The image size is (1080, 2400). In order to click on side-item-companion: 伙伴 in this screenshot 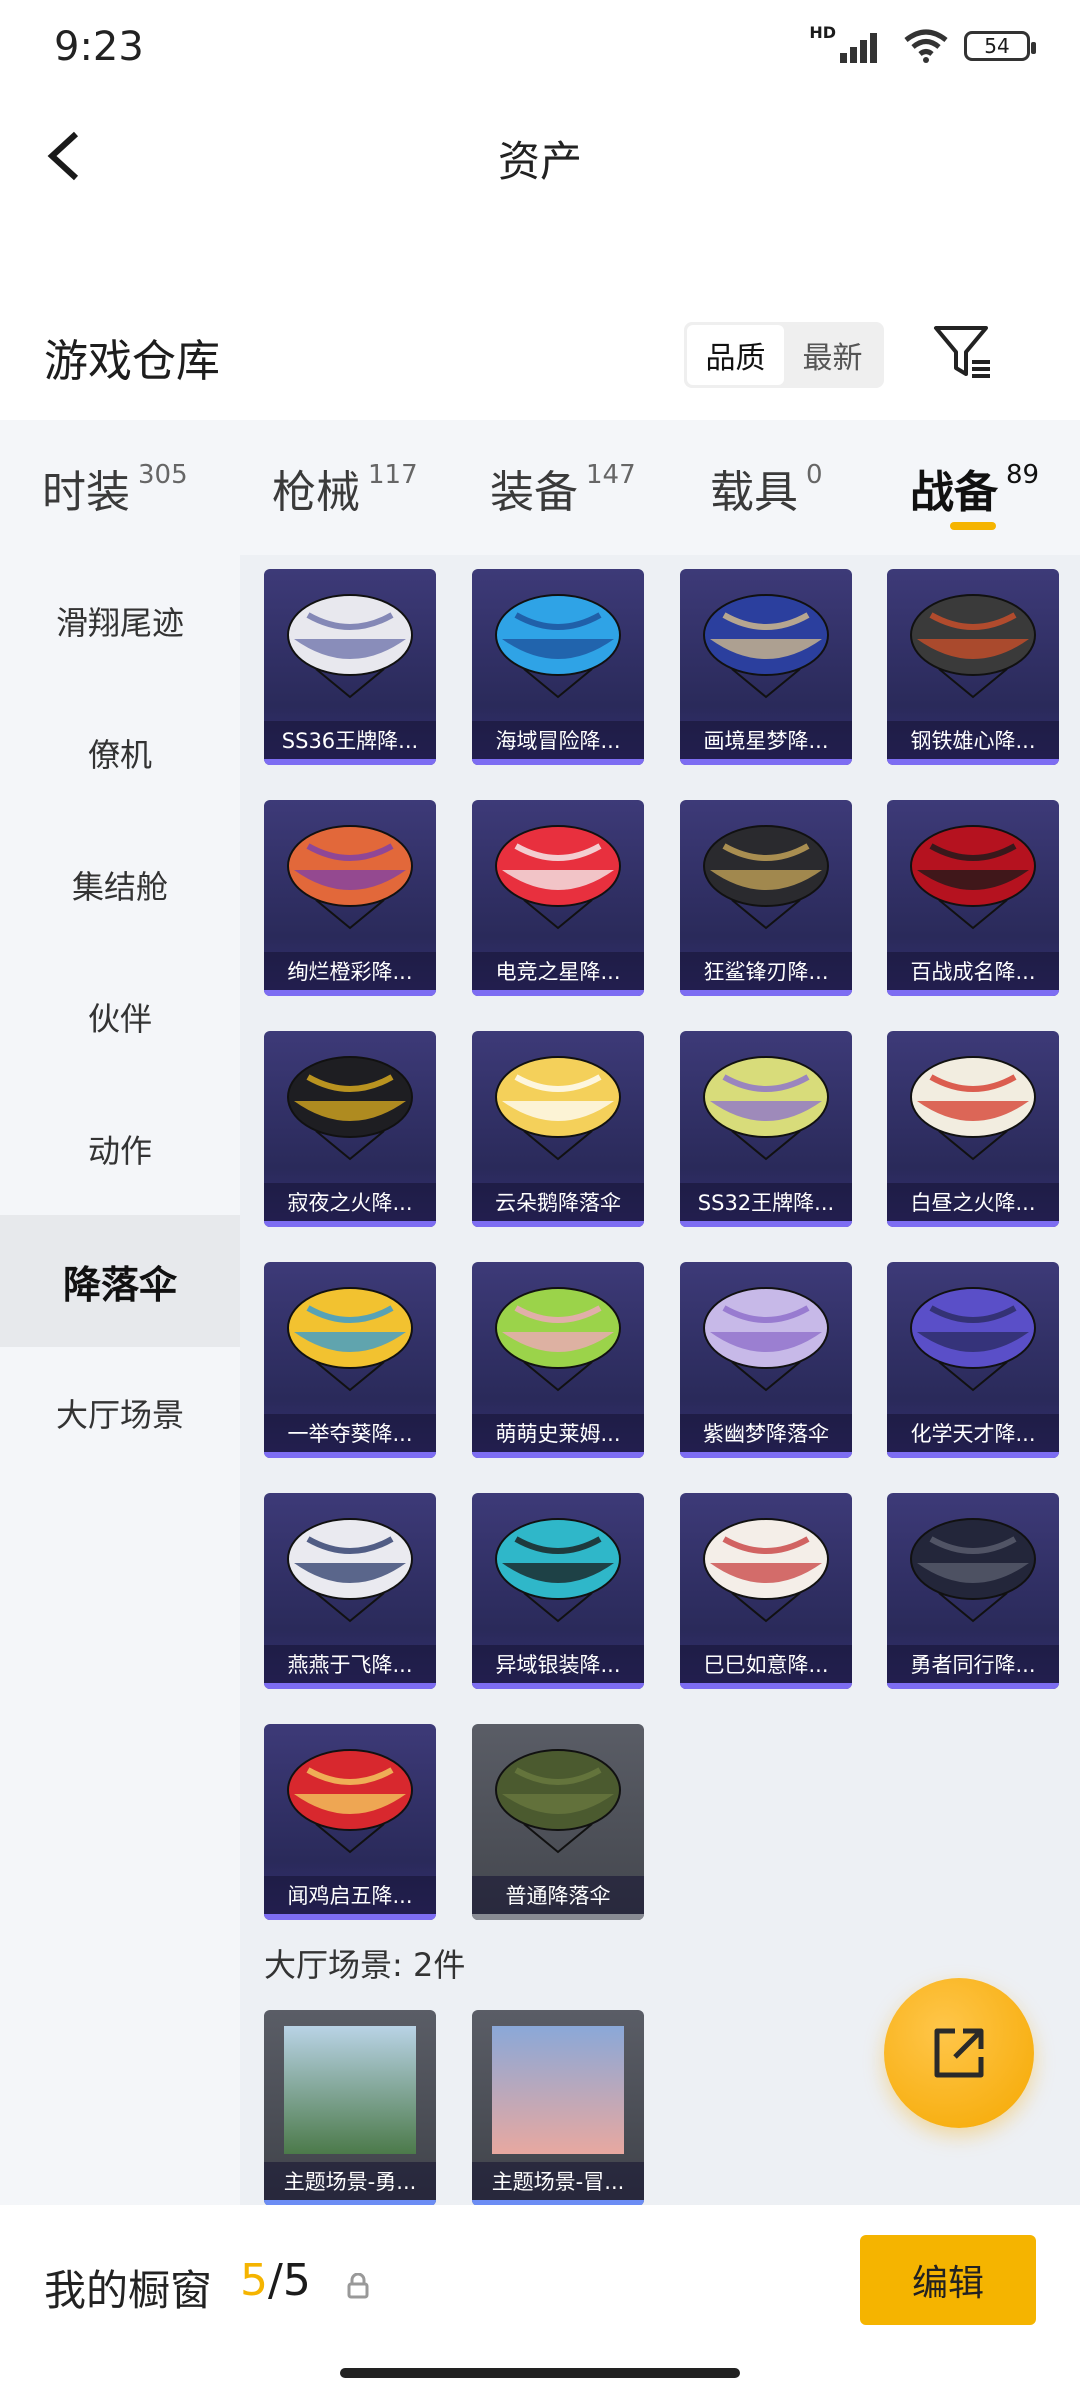, I will do `click(120, 1017)`.